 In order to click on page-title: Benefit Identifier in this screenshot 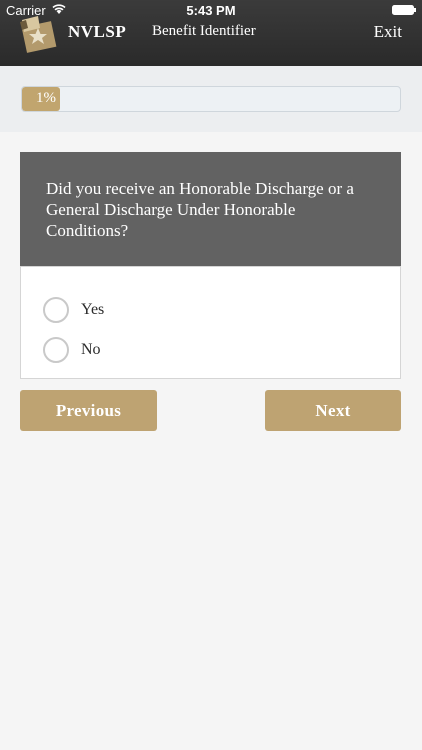, I will do `click(204, 31)`.